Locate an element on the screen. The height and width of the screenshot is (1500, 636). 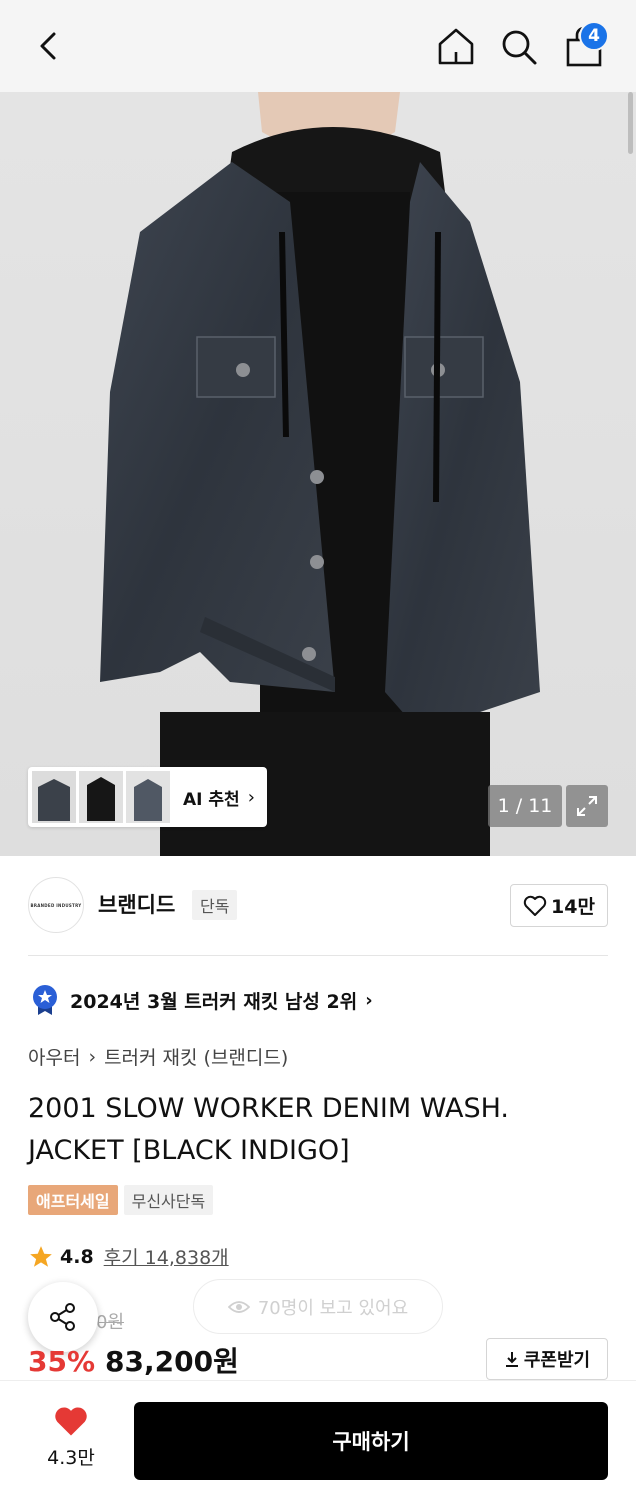
coupon-button: 쿠폰받기 is located at coordinates (547, 1359).